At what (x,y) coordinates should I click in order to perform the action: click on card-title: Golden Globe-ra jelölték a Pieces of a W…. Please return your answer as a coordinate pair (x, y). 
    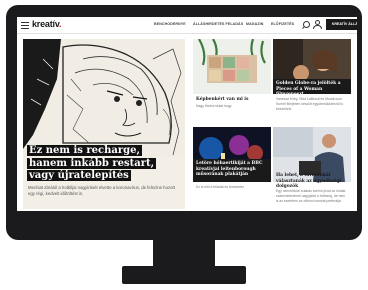
    Looking at the image, I should click on (312, 89).